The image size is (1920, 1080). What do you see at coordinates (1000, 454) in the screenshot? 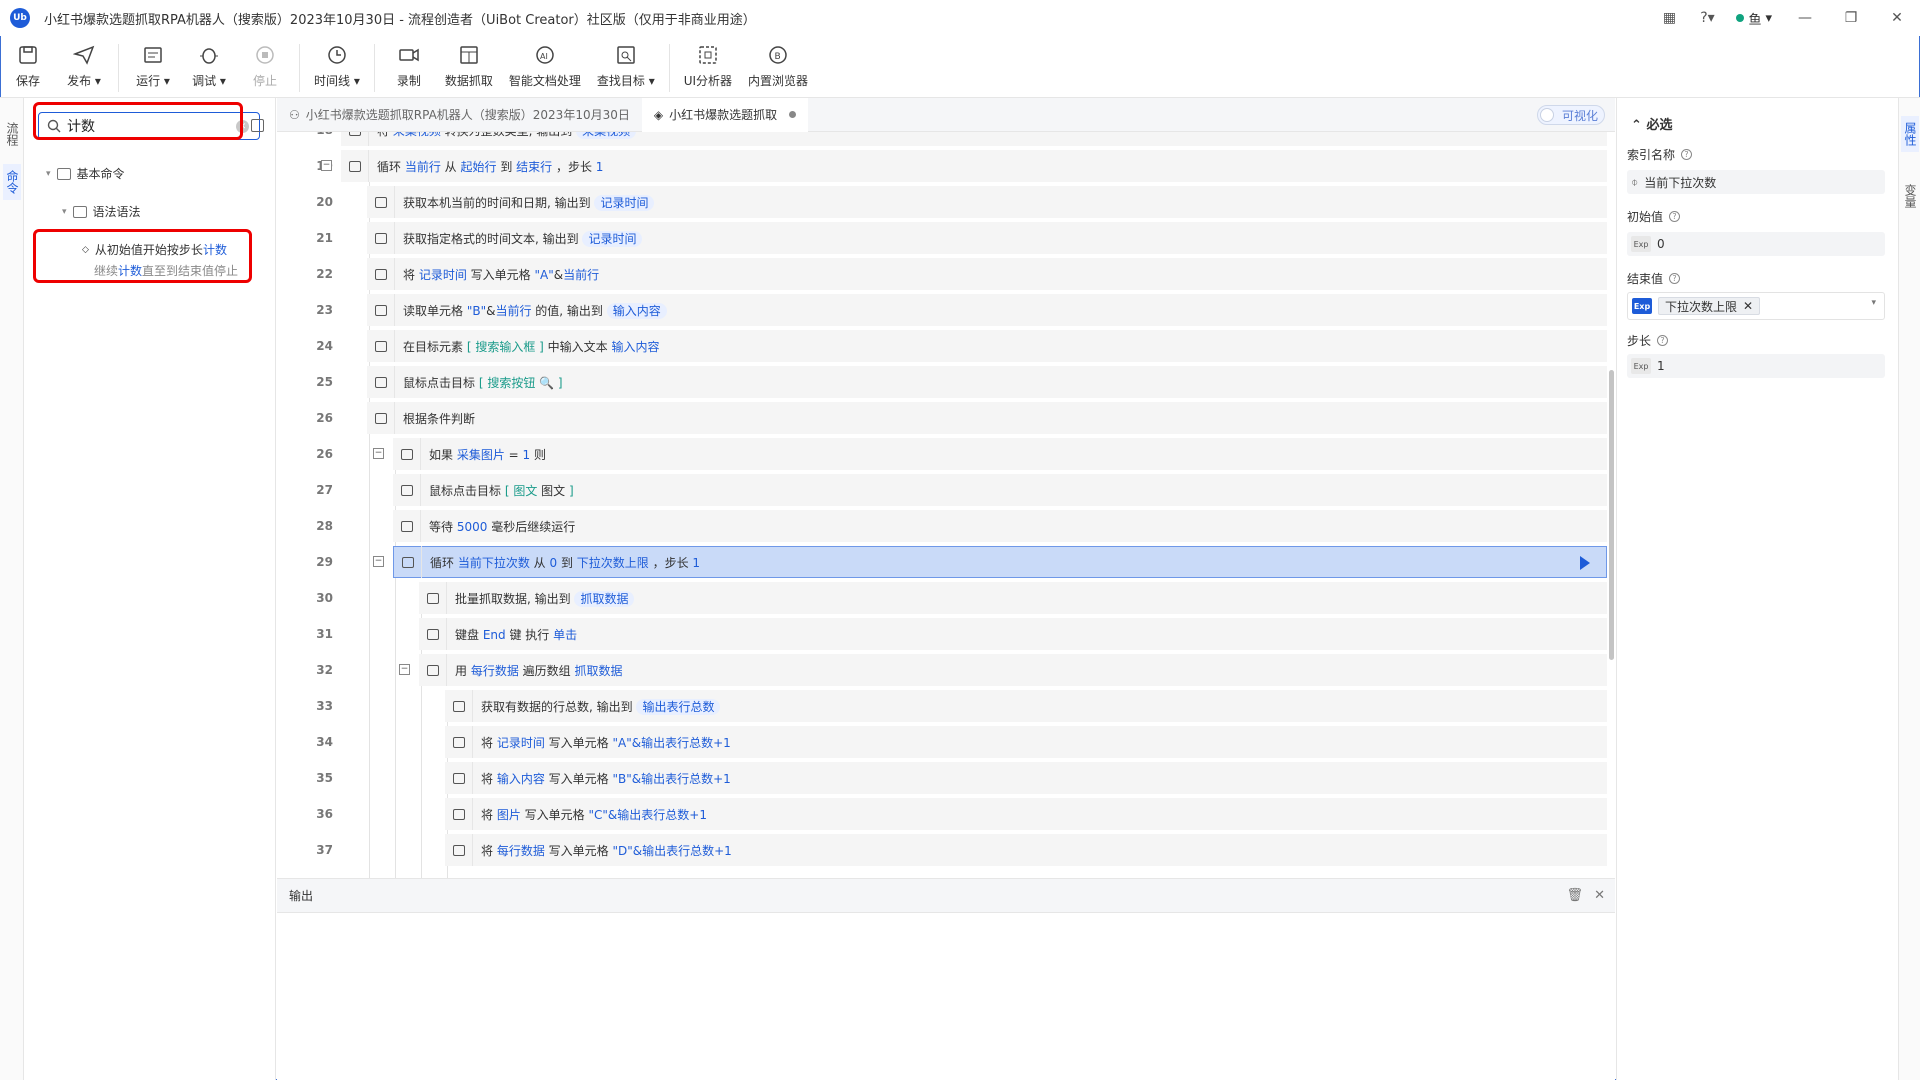
I see `code-row: 如果 采集图片 = 1 则` at bounding box center [1000, 454].